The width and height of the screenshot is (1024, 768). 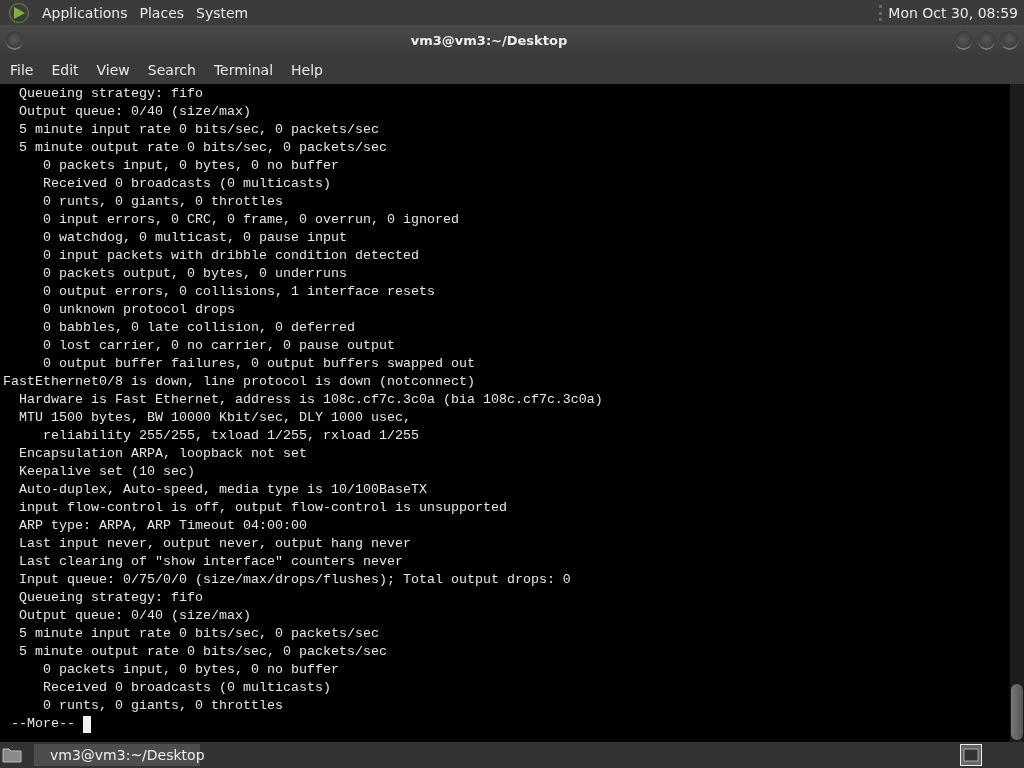 What do you see at coordinates (107, 472) in the screenshot?
I see `terminal-line: Keepalive set (10 sec)` at bounding box center [107, 472].